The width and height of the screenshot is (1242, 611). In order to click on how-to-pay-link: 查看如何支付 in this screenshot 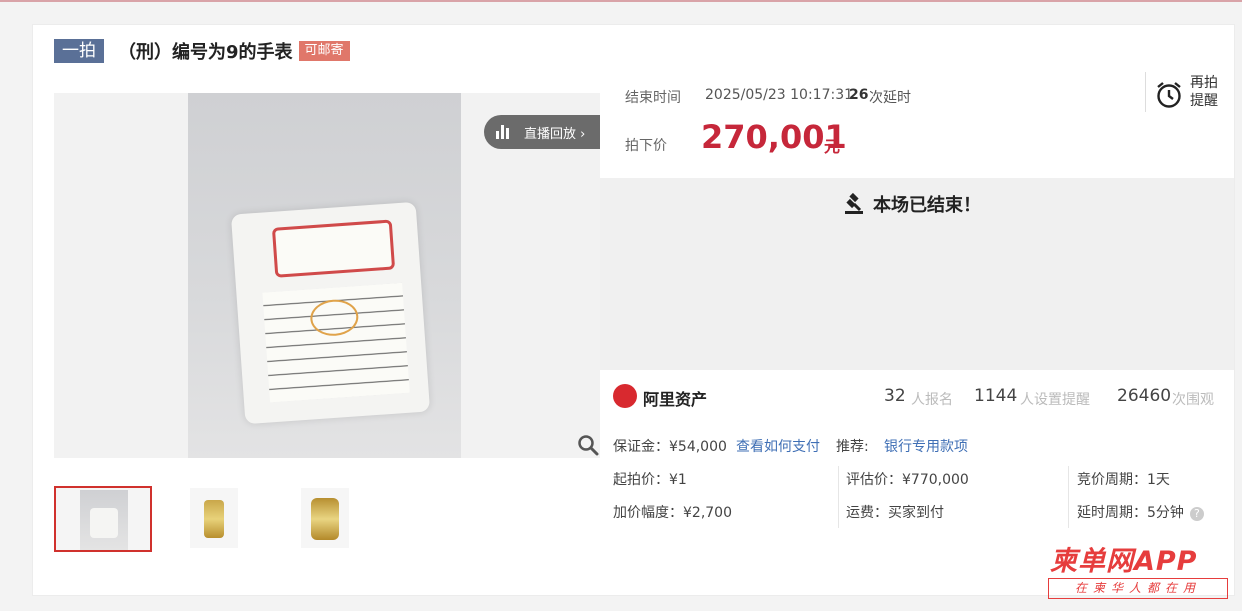, I will do `click(778, 446)`.